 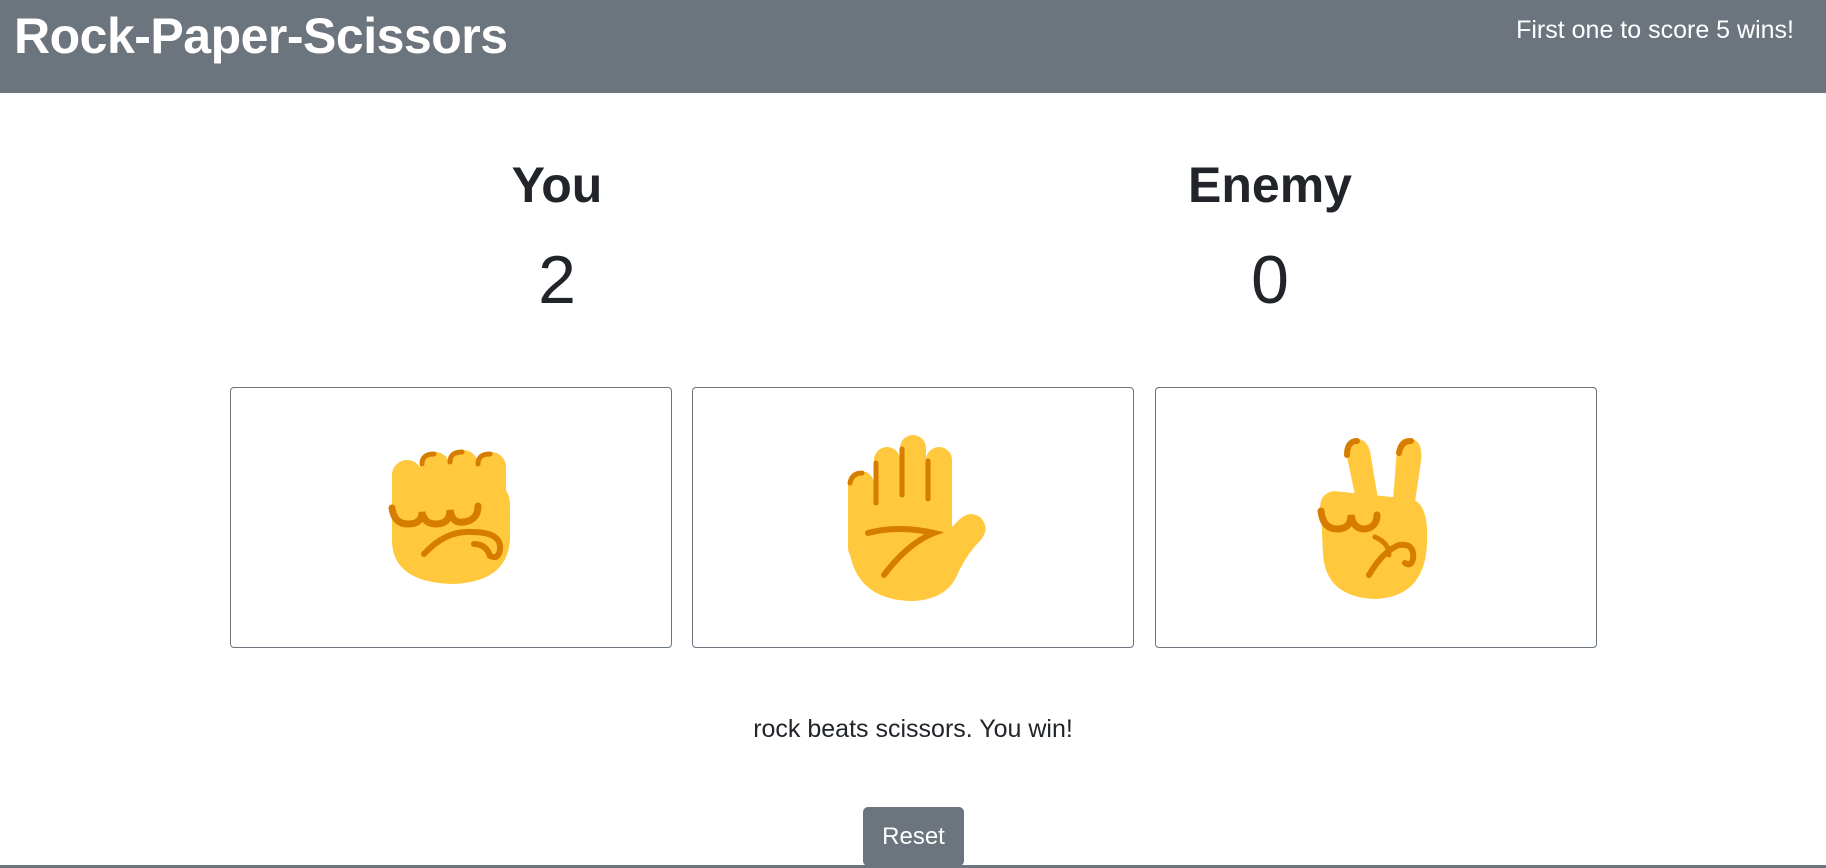 What do you see at coordinates (913, 729) in the screenshot?
I see `round-result-text: rock beats scissors. You win!` at bounding box center [913, 729].